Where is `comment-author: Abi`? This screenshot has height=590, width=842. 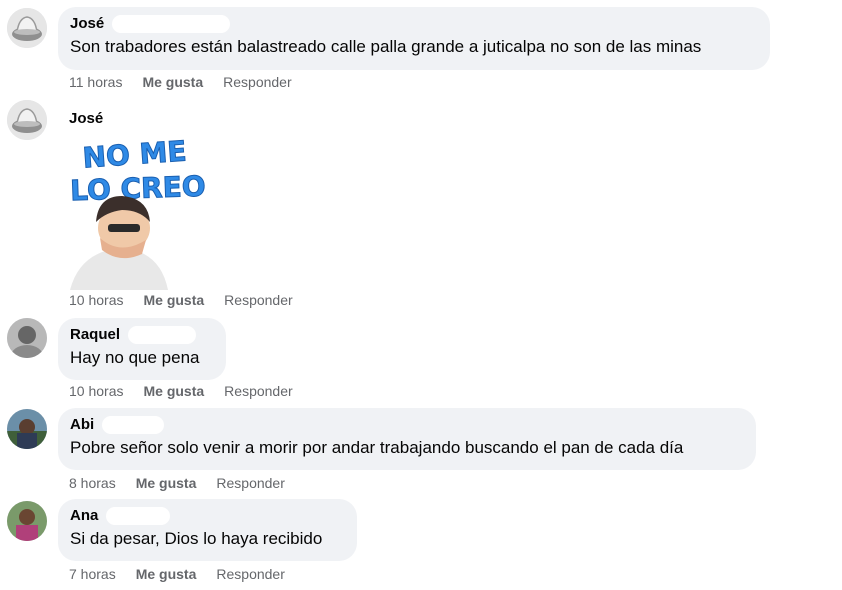 comment-author: Abi is located at coordinates (407, 425).